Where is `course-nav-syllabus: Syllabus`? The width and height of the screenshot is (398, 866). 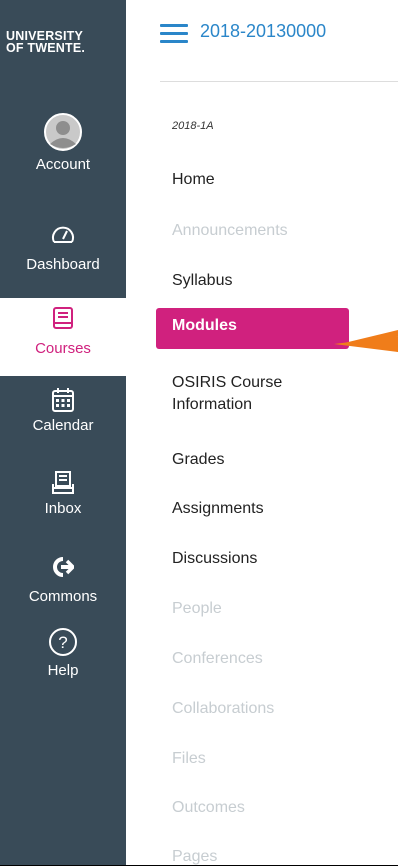 course-nav-syllabus: Syllabus is located at coordinates (202, 281).